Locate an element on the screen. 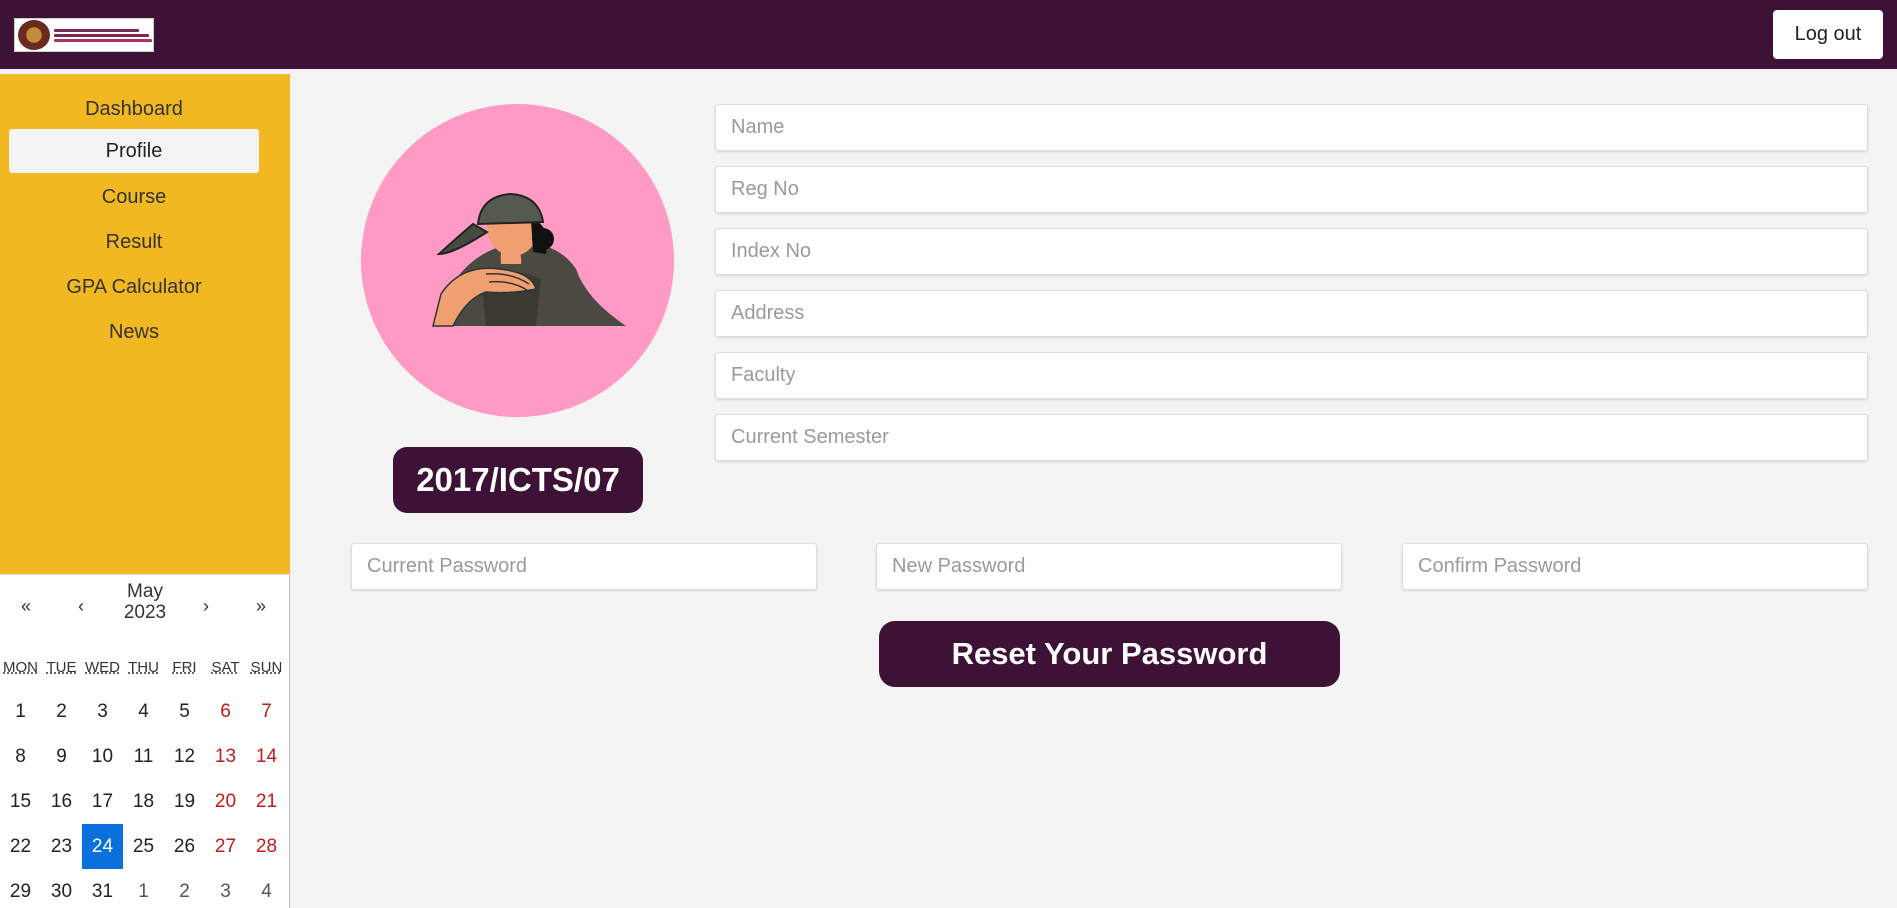  sidebar-item-news: News is located at coordinates (134, 332).